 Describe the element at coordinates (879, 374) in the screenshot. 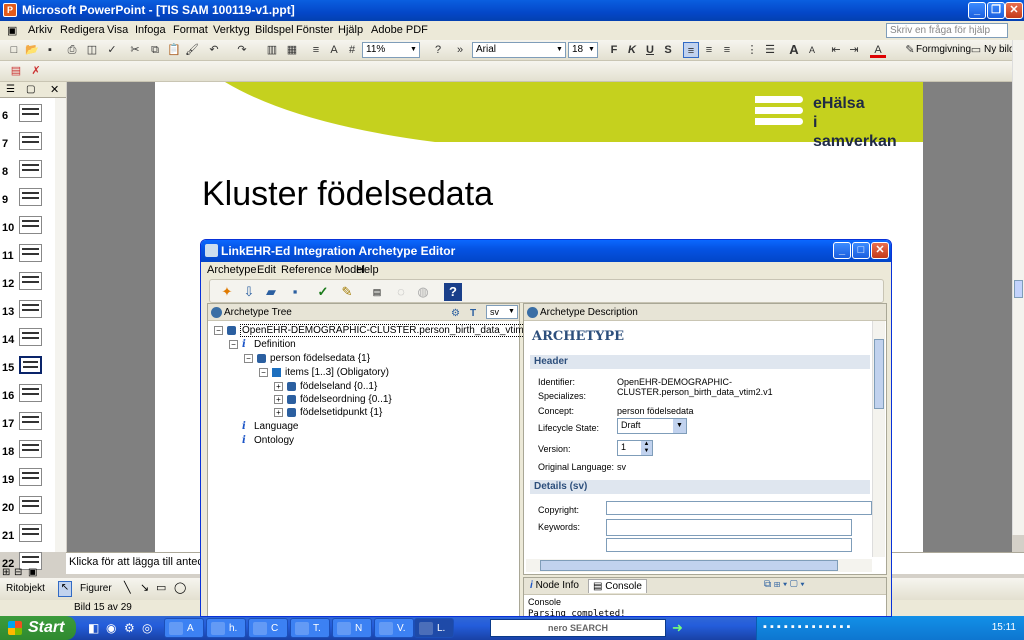

I see `scroll-thumb` at that location.